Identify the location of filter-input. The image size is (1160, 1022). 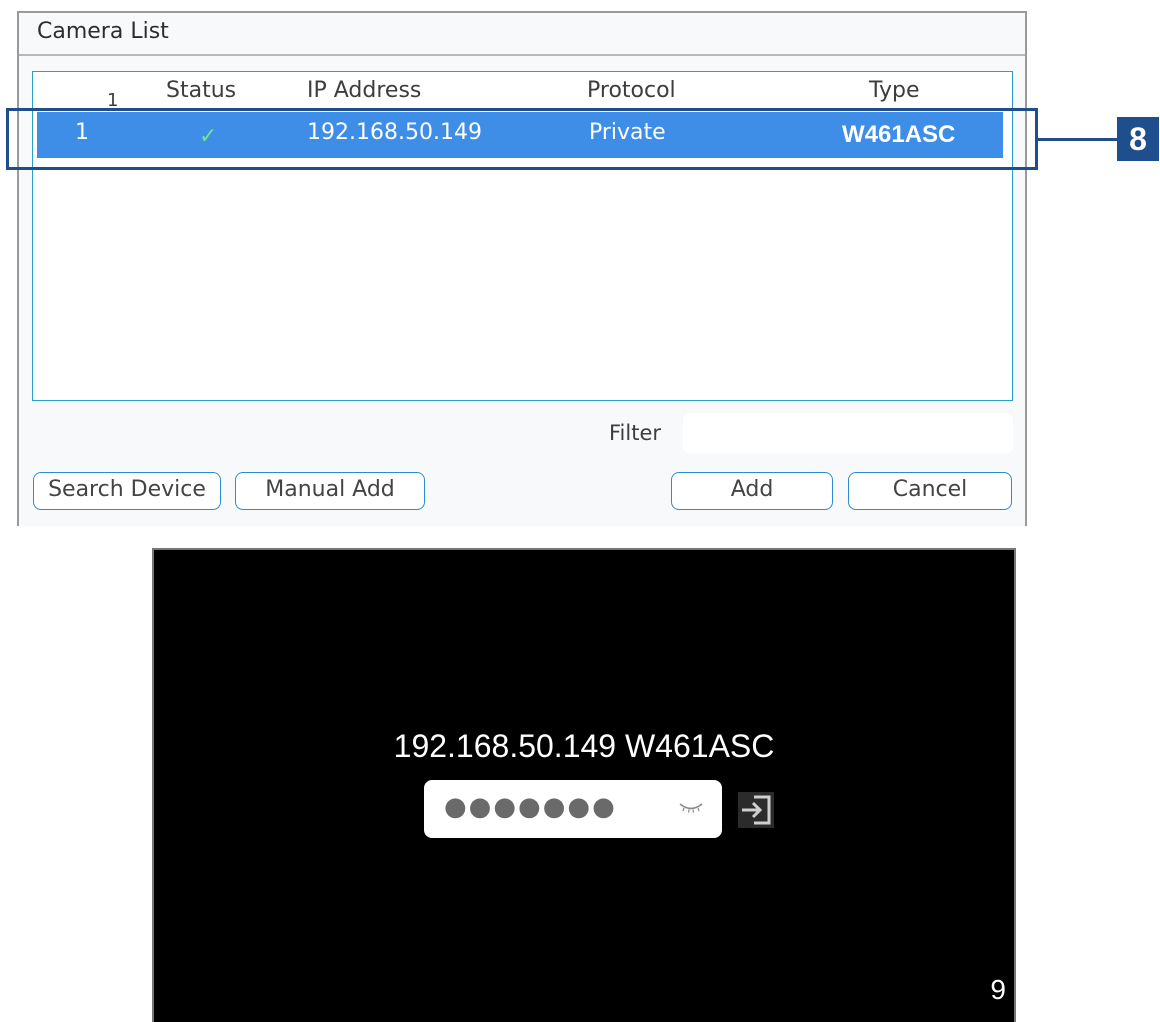
(848, 433).